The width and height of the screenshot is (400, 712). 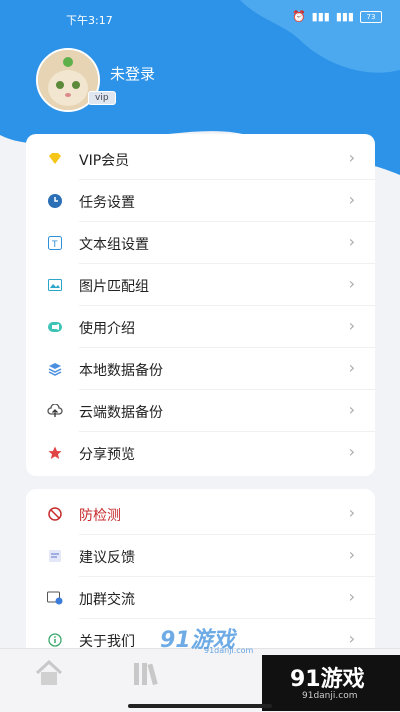 What do you see at coordinates (200, 453) in the screenshot?
I see `menu-item-share-preview: 分享预览 ›` at bounding box center [200, 453].